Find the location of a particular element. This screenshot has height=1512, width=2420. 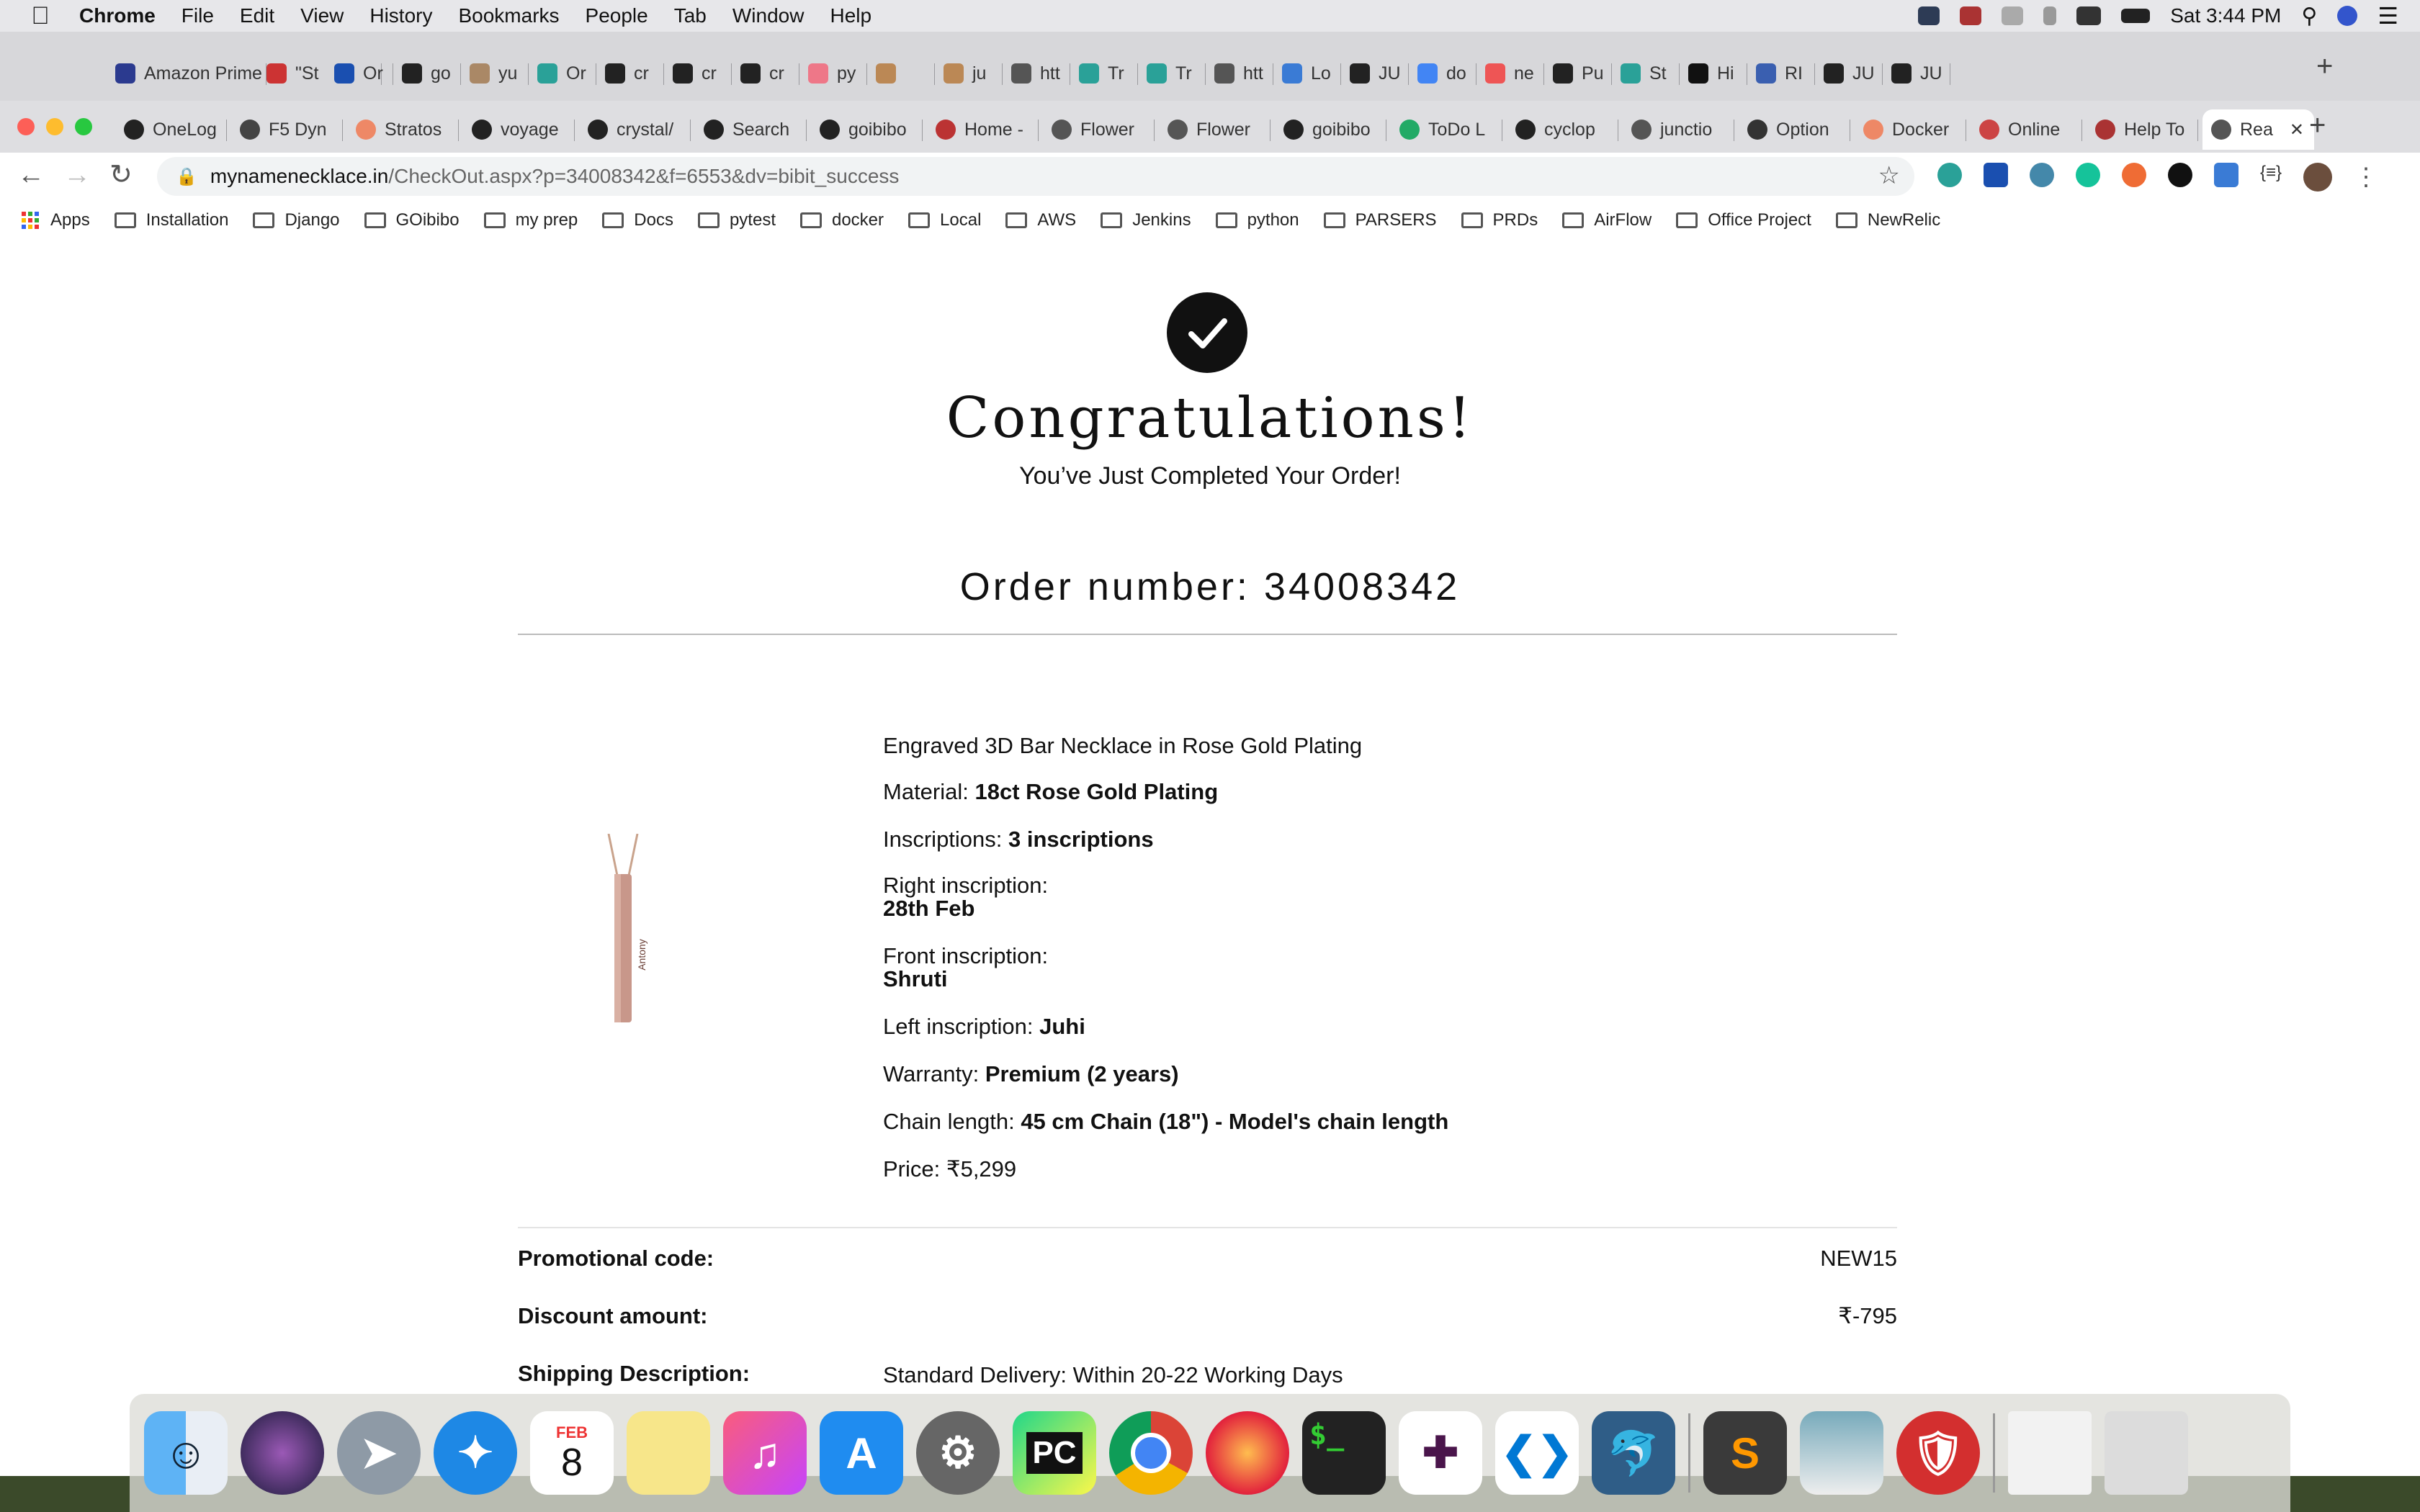

back-arrow-icon: ← is located at coordinates (31, 175).